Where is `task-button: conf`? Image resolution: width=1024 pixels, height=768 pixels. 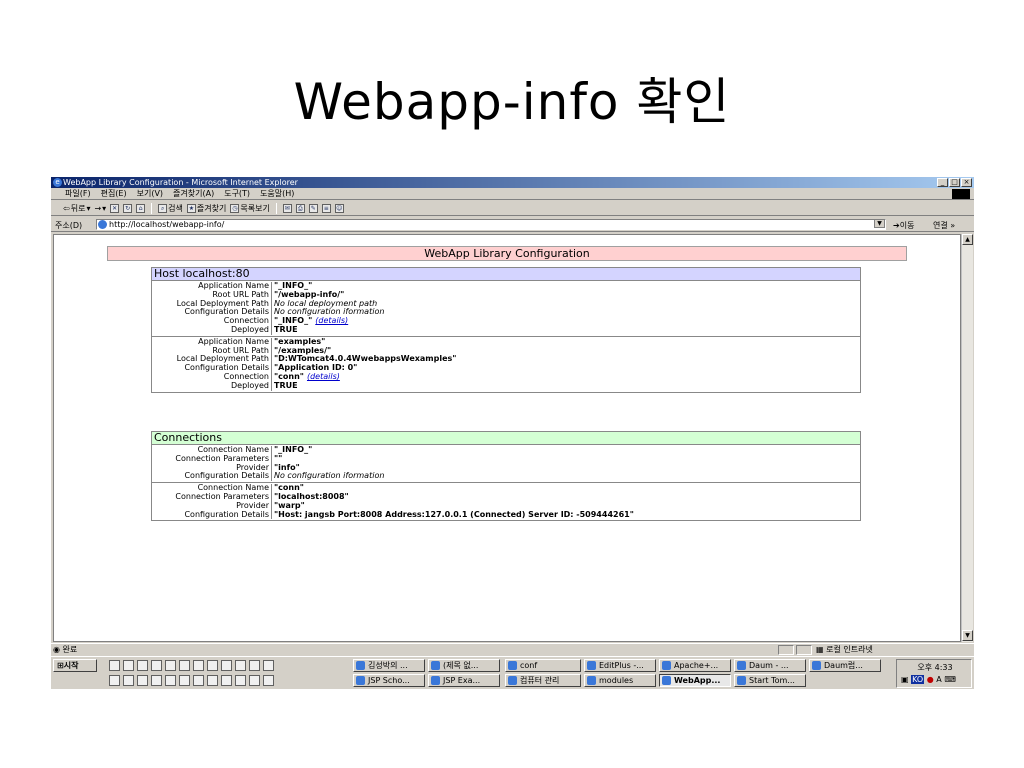 task-button: conf is located at coordinates (543, 665).